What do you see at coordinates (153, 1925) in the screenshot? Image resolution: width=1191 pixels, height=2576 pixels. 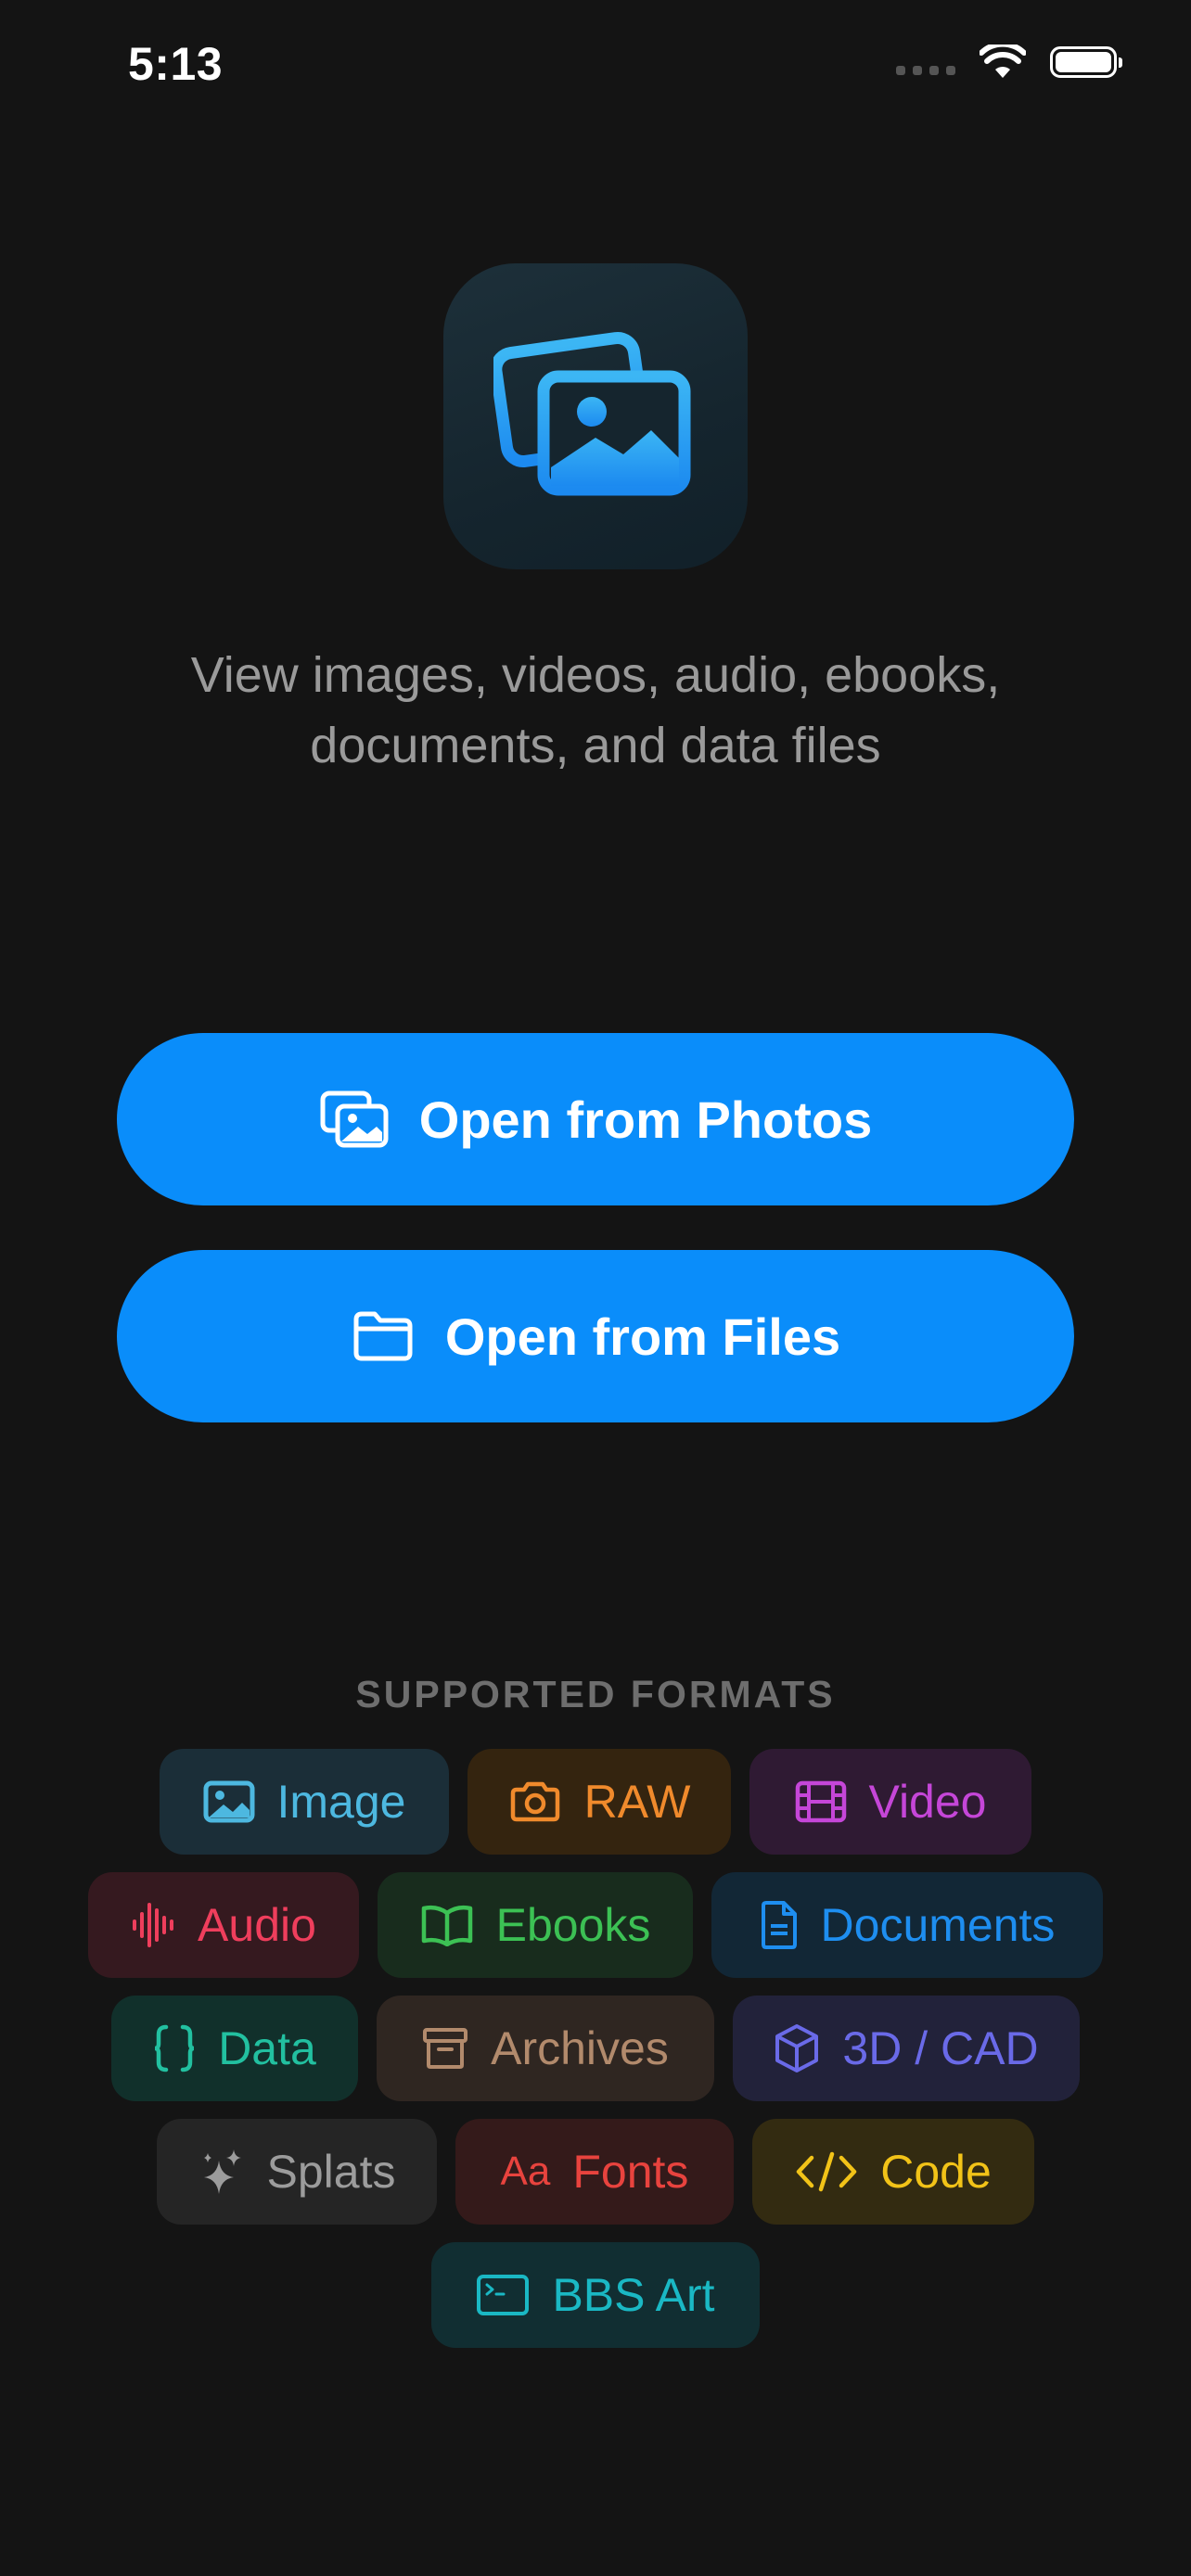 I see `waveform-icon` at bounding box center [153, 1925].